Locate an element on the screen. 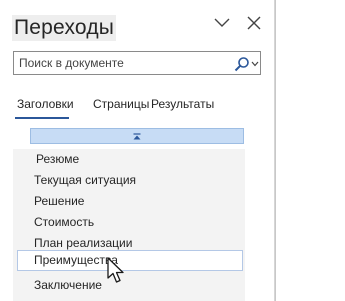 The width and height of the screenshot is (345, 301). tab-results: Результаты is located at coordinates (182, 104).